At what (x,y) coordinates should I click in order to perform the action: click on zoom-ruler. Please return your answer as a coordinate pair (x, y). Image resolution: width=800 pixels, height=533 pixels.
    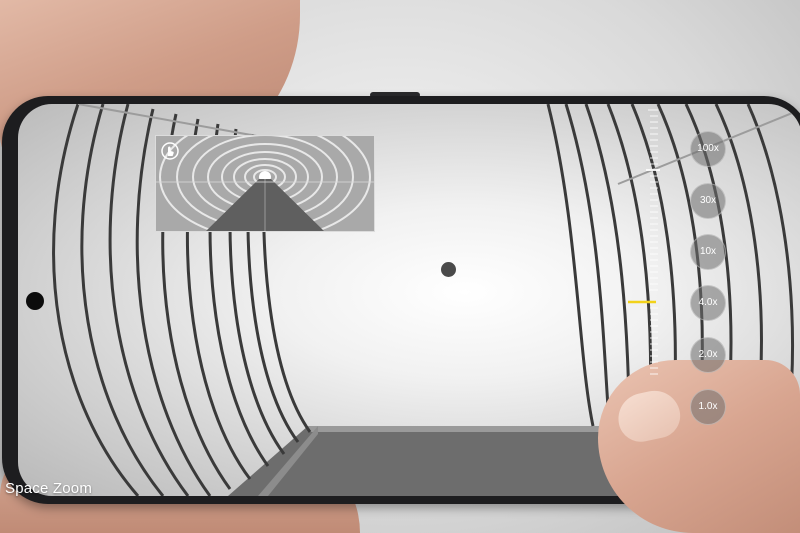
    Looking at the image, I should click on (648, 249).